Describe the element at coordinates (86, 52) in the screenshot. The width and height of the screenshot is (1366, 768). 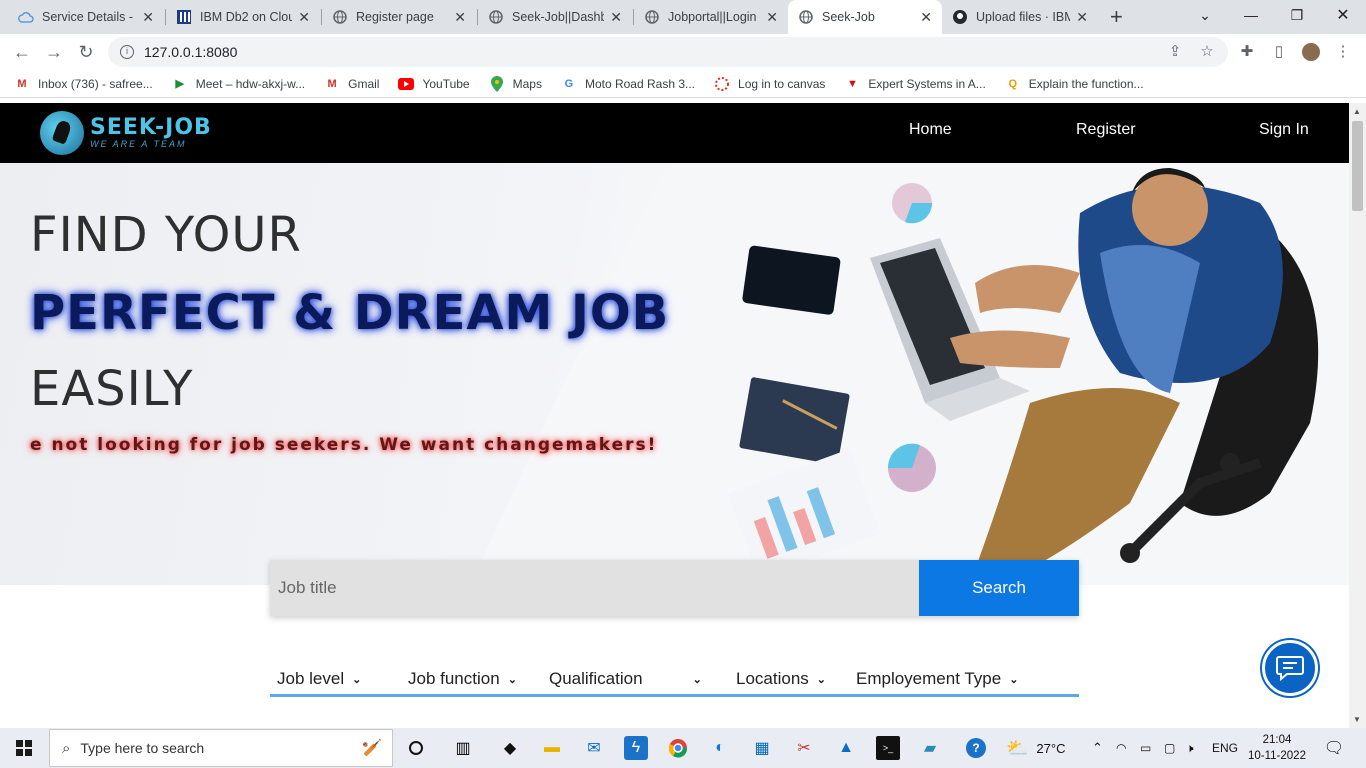
I see `reload-button: ↻` at that location.